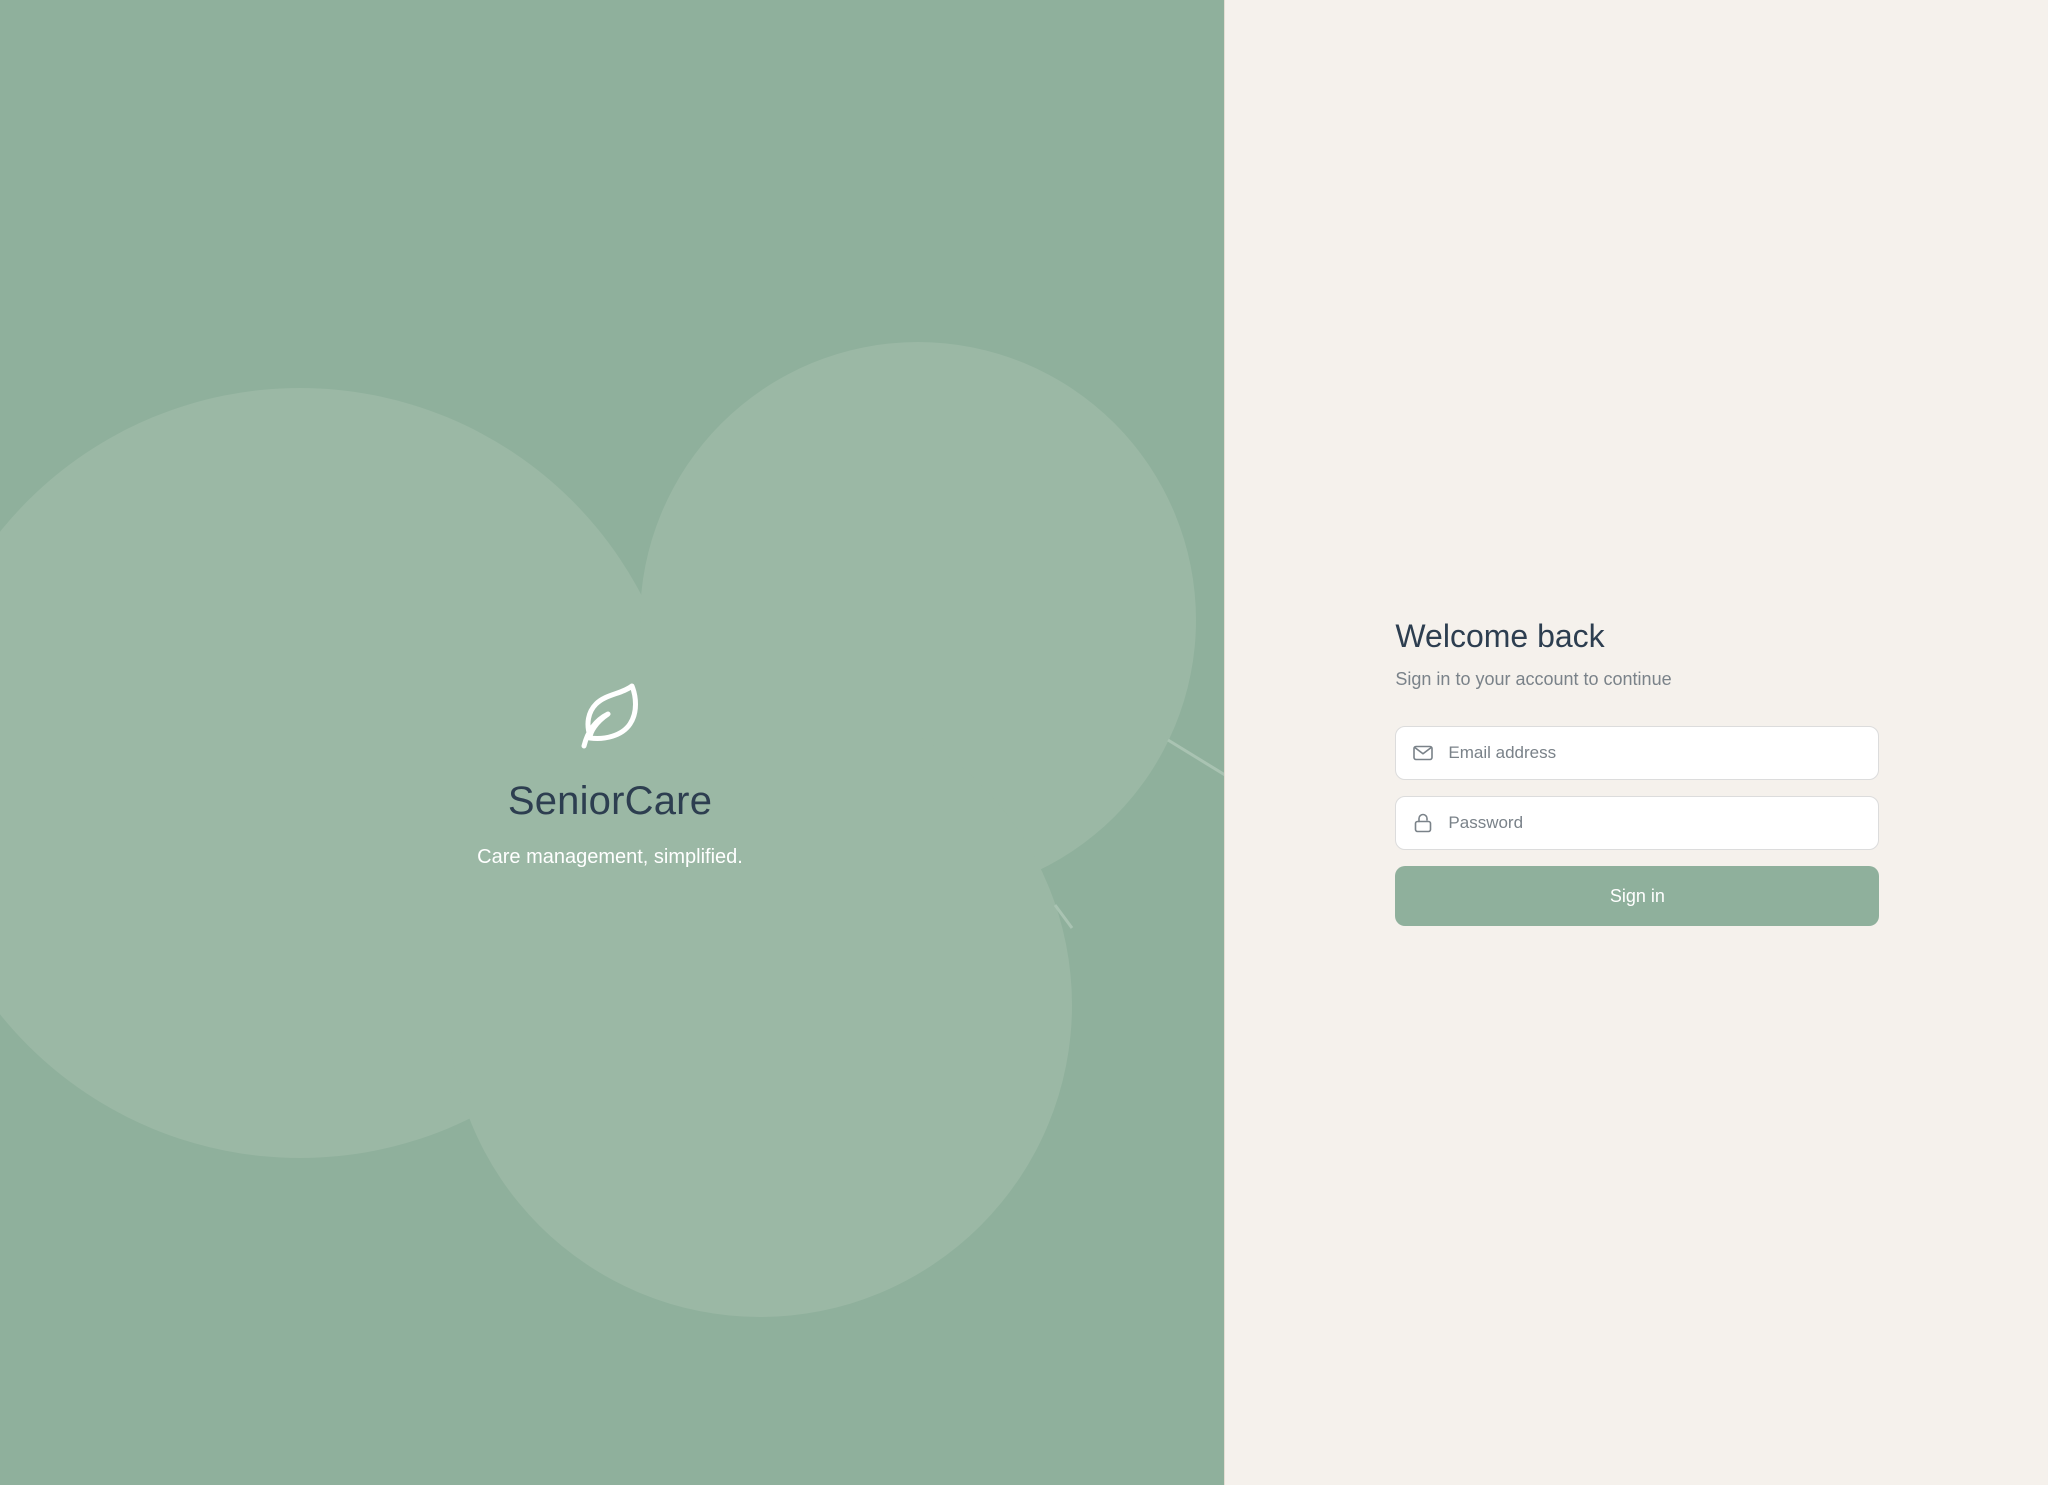 This screenshot has height=1485, width=2048. What do you see at coordinates (610, 716) in the screenshot?
I see `leaf-icon` at bounding box center [610, 716].